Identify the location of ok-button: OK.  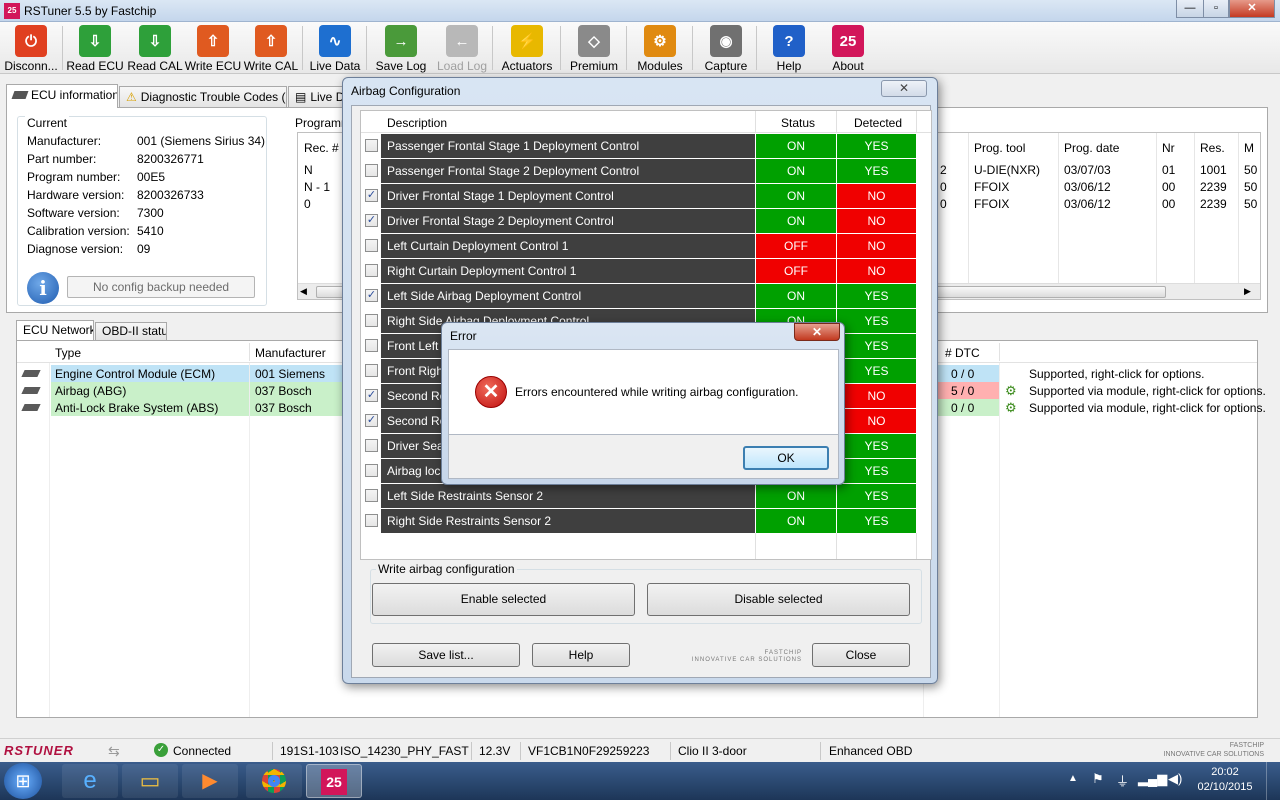
(786, 458).